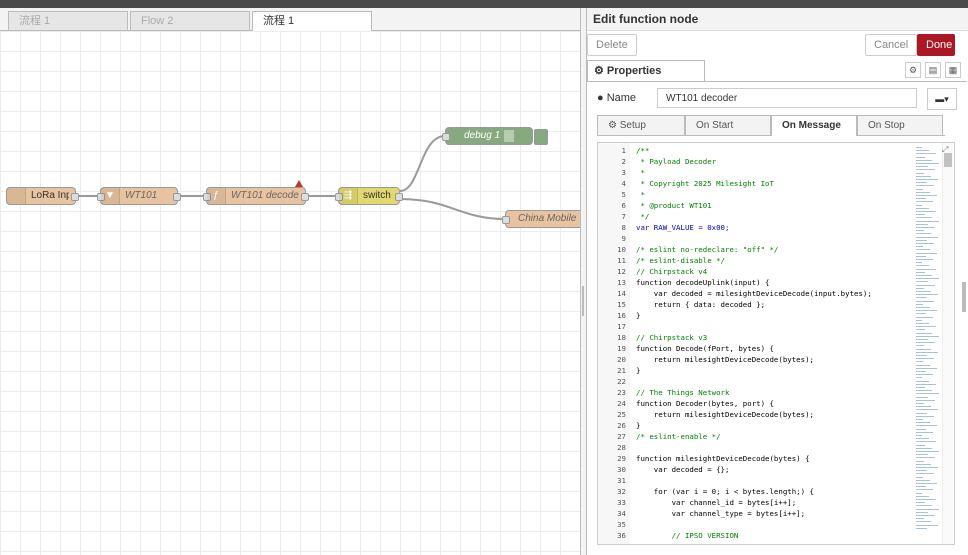 Image resolution: width=968 pixels, height=555 pixels. What do you see at coordinates (638, 315) in the screenshot?
I see `code-line: }` at bounding box center [638, 315].